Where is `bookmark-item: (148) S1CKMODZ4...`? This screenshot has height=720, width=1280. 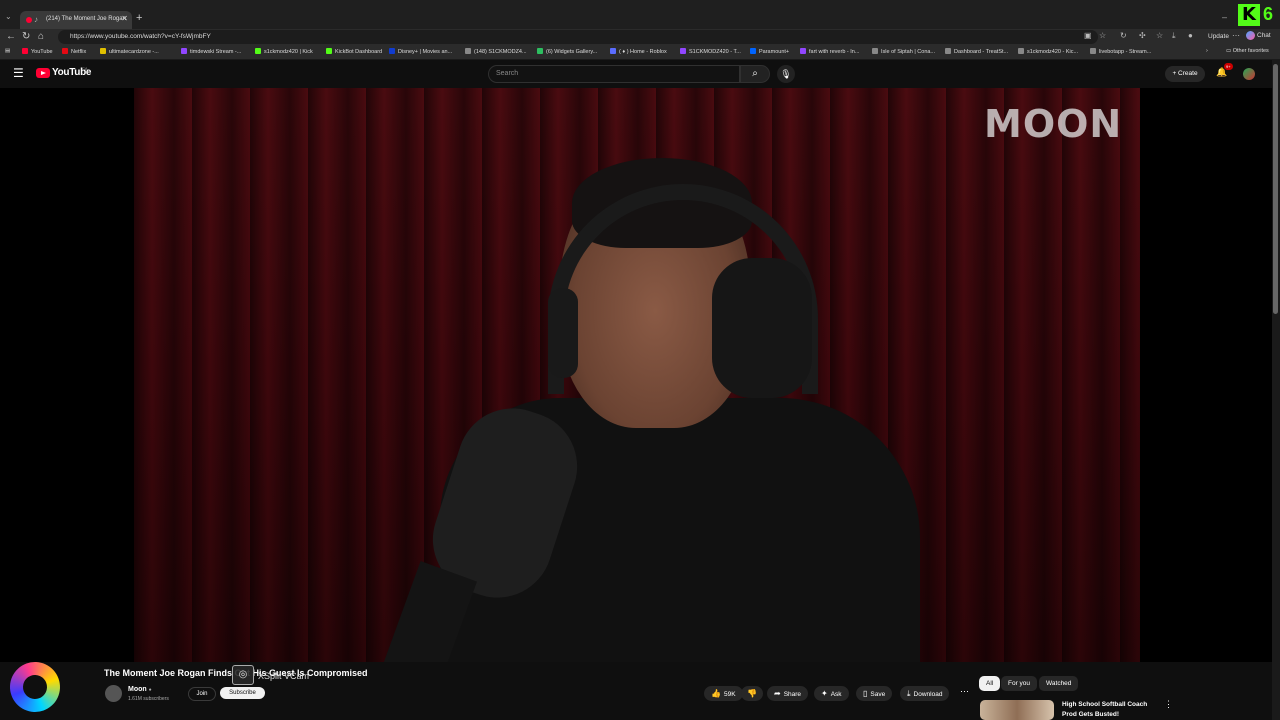
bookmark-item: (148) S1CKMODZ4... is located at coordinates (496, 51).